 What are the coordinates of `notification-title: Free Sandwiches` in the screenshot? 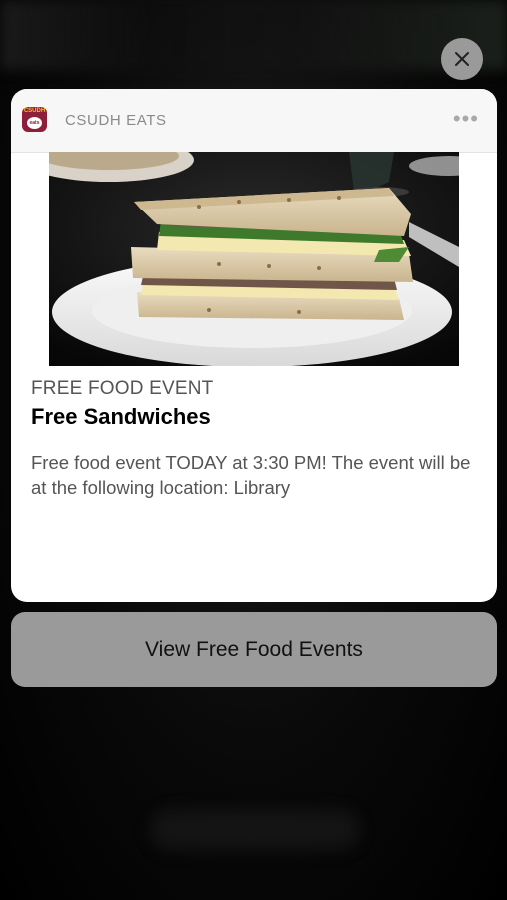 It's located at (121, 416).